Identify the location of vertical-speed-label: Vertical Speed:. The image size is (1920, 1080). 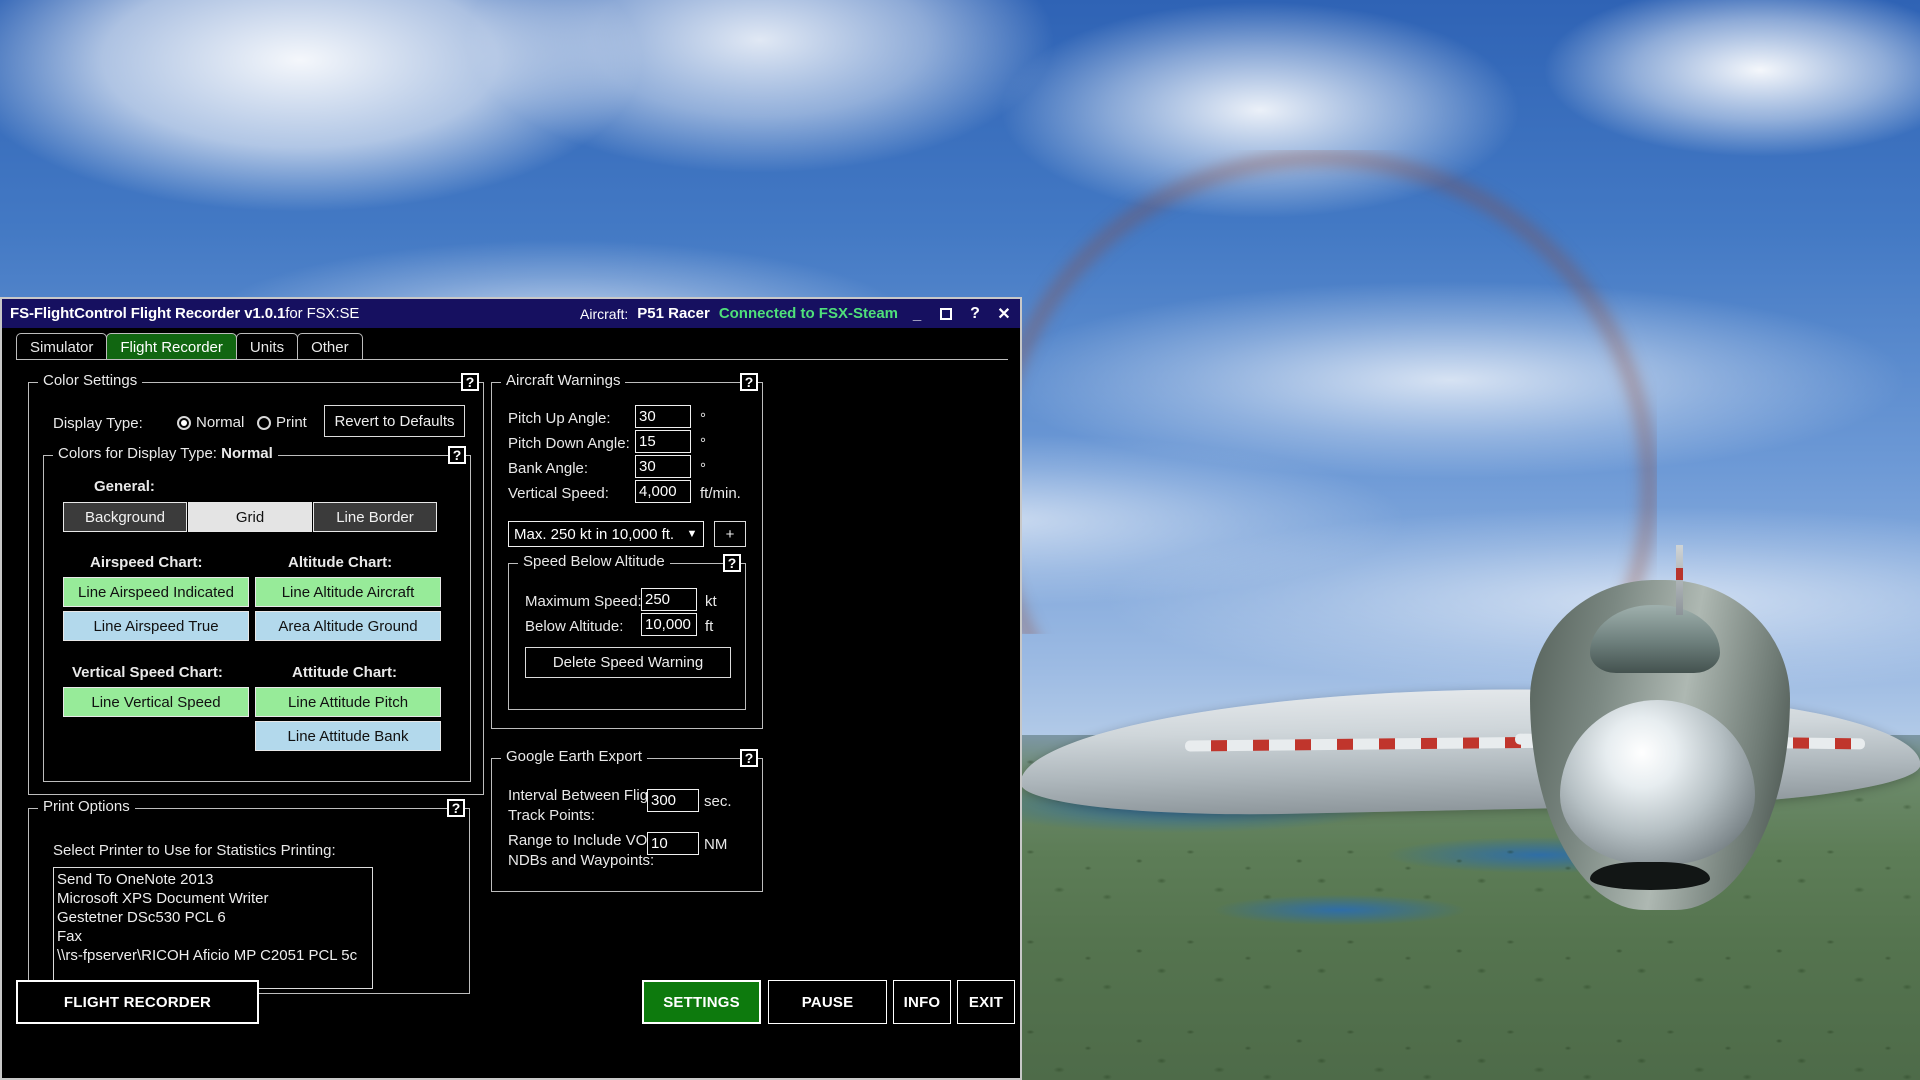
(558, 493).